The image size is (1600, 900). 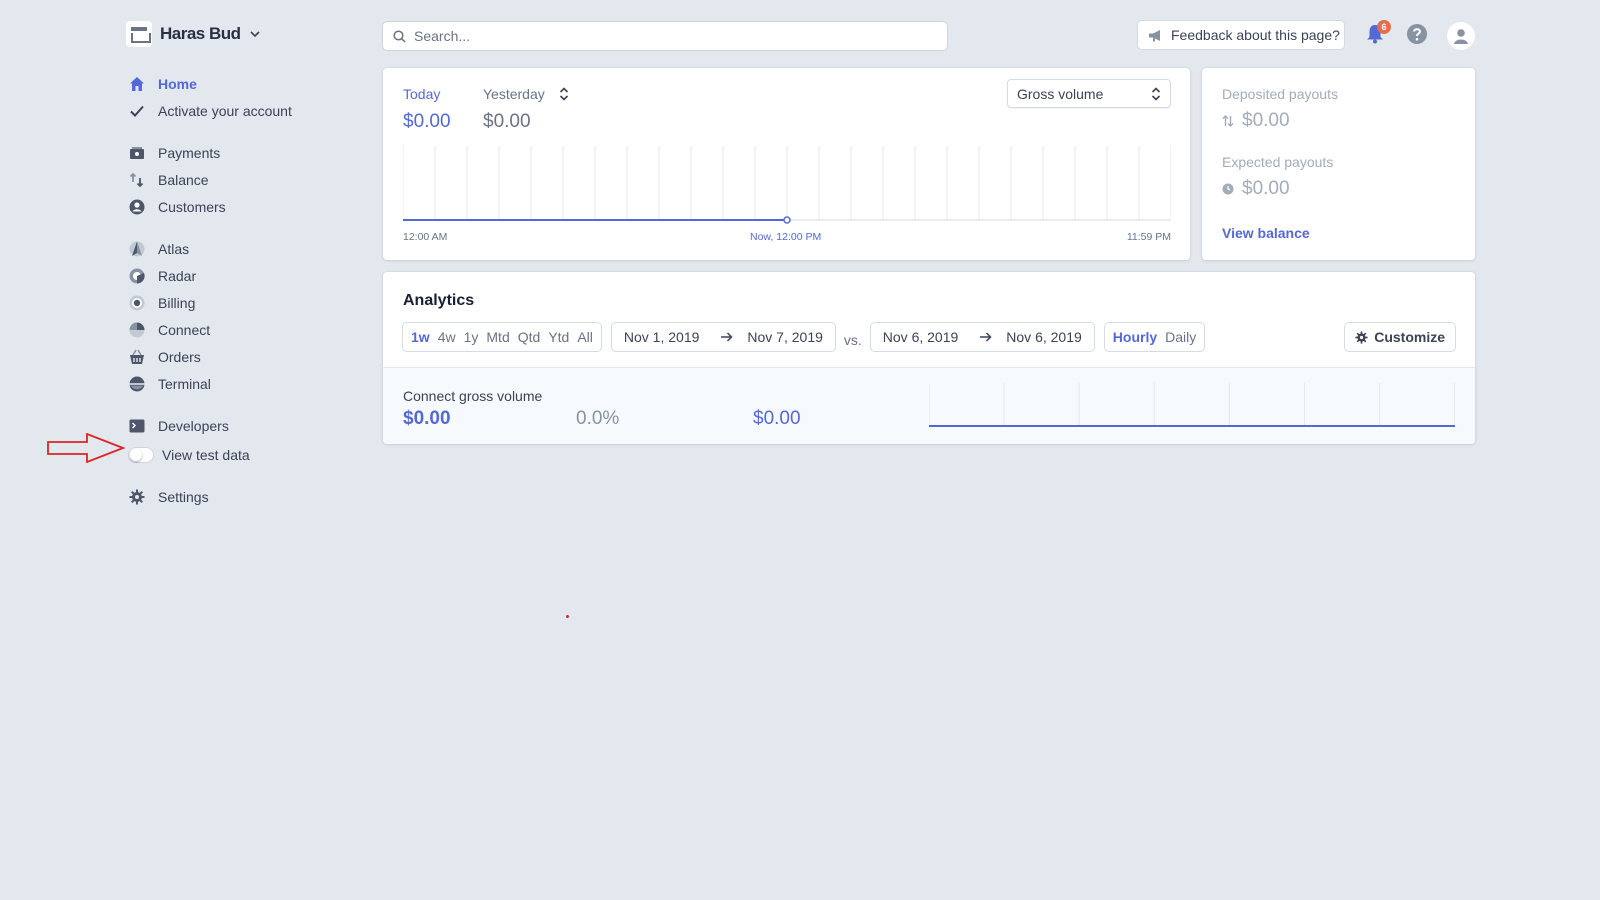 I want to click on today-amount: $0.00, so click(x=427, y=121).